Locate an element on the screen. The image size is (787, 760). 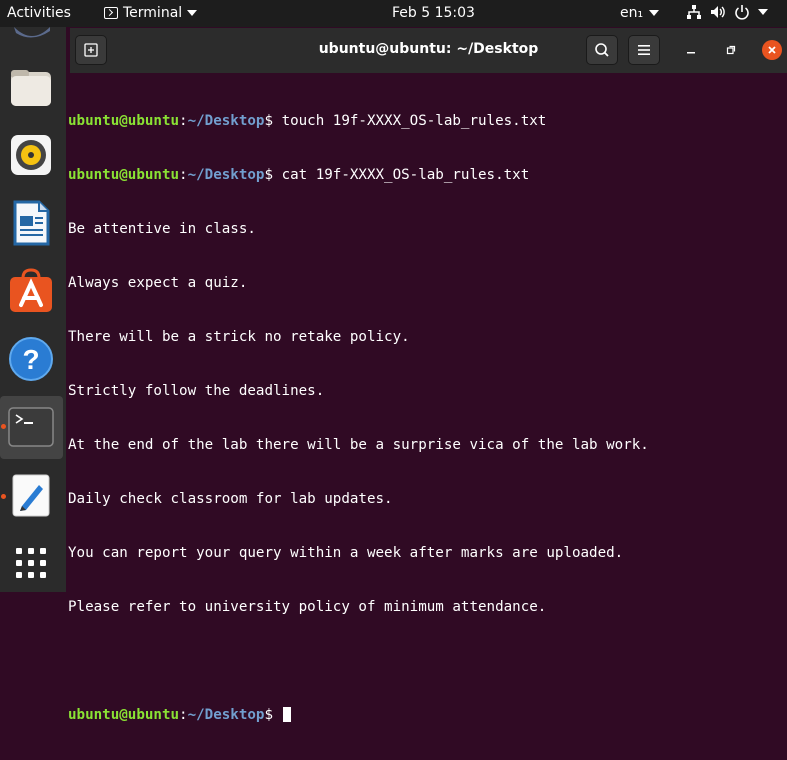
help-icon: ? is located at coordinates (31, 359).